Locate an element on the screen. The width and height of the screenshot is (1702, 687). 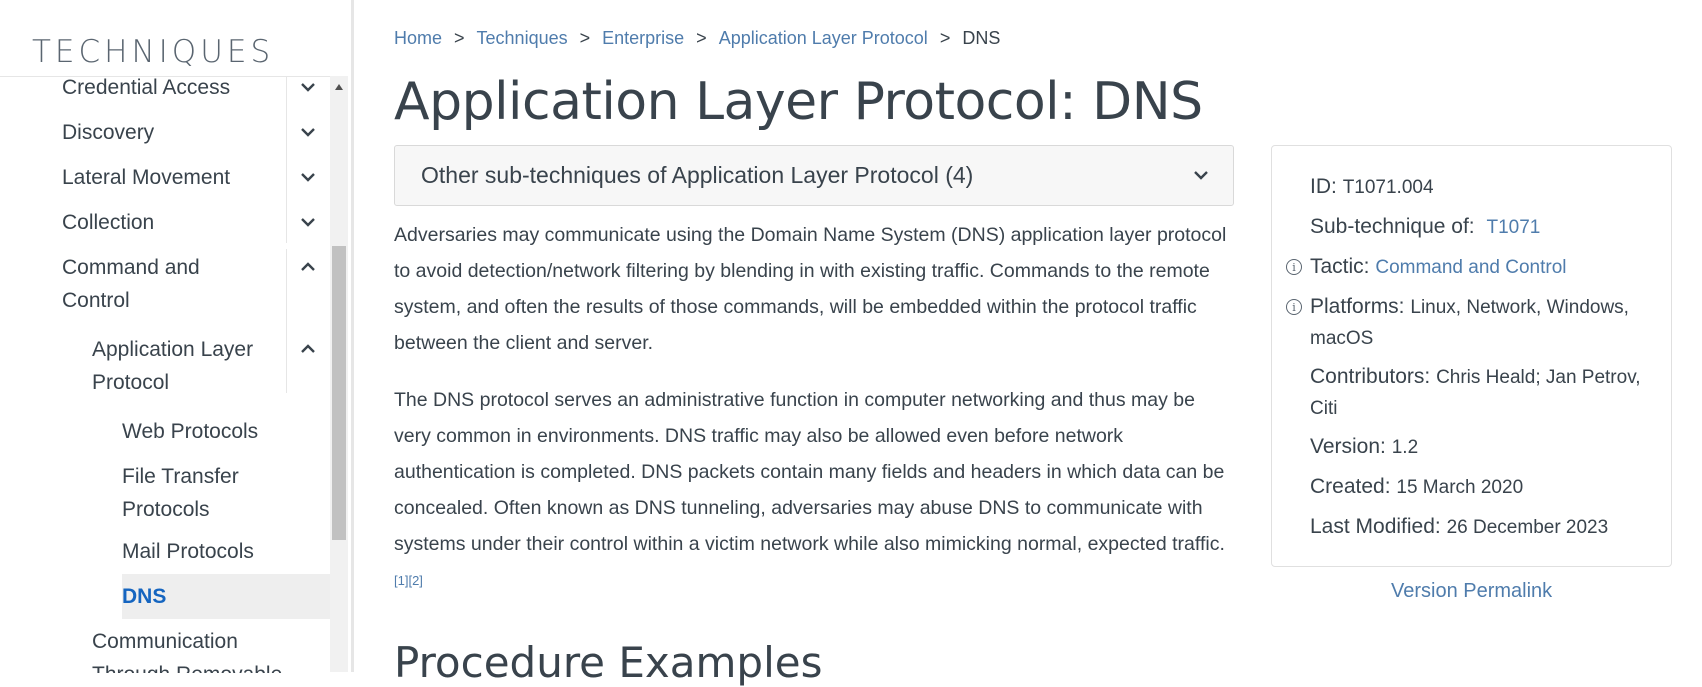
card-modified-label: Last Modified: is located at coordinates (1375, 526).